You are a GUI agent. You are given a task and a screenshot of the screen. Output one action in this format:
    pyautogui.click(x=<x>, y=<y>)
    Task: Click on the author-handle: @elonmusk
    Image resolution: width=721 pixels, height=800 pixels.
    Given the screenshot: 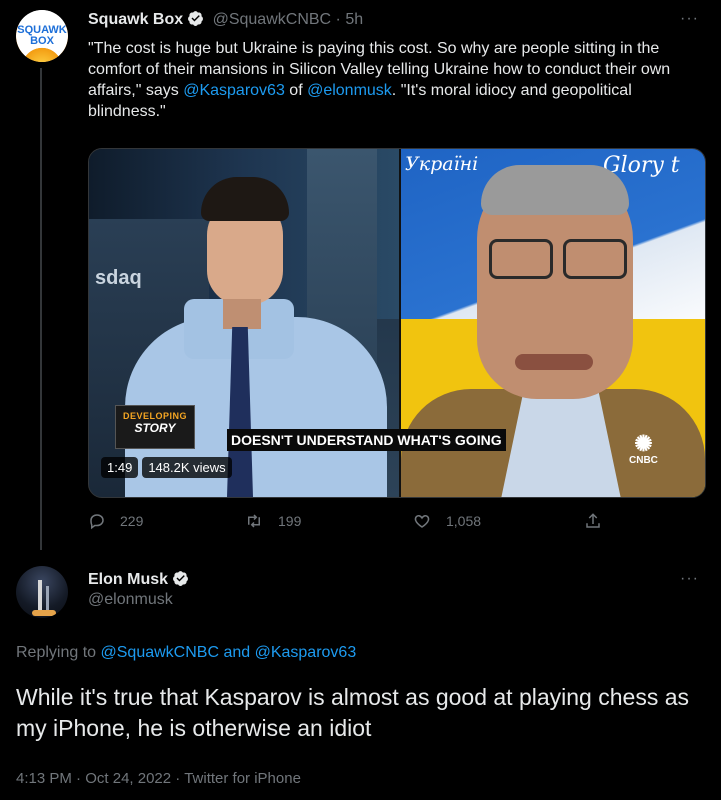 What is the action you would take?
    pyautogui.click(x=138, y=600)
    